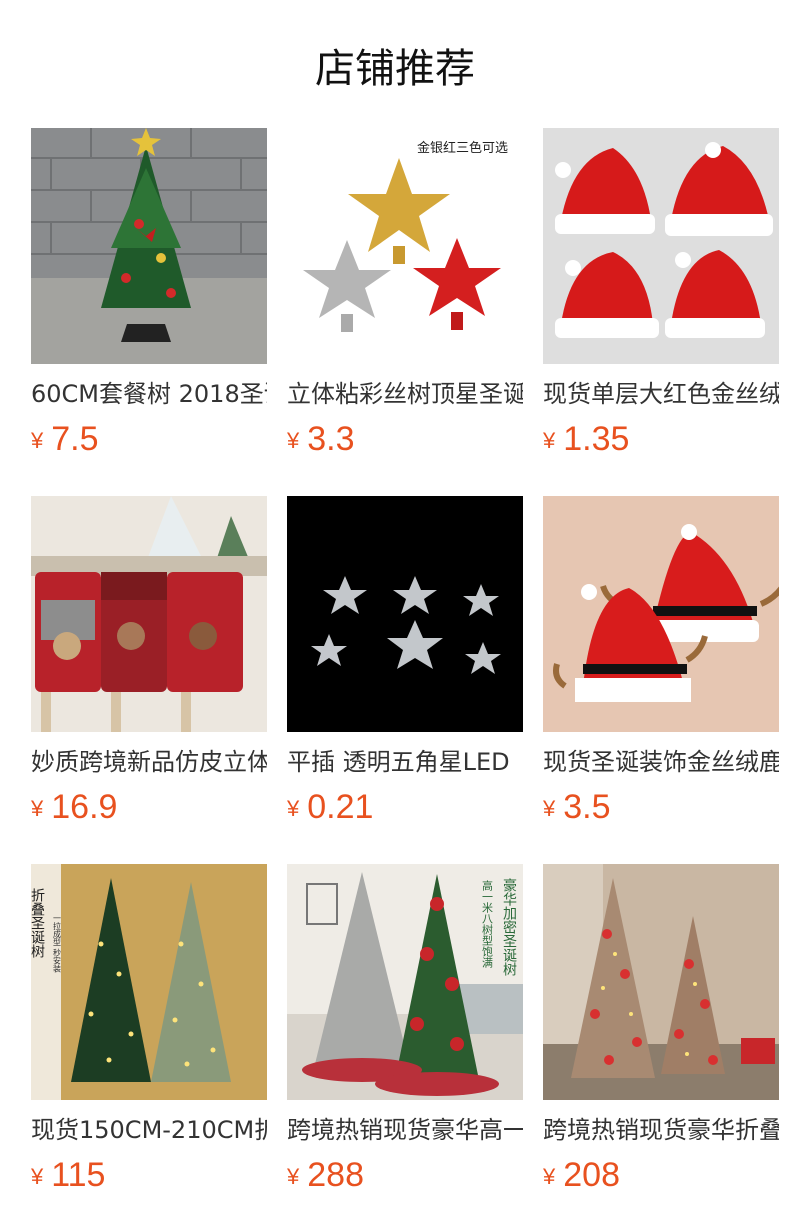 This screenshot has width=790, height=1232. I want to click on product-card: 妙质跨境新品仿皮立体椅套 ¥16.9, so click(149, 661).